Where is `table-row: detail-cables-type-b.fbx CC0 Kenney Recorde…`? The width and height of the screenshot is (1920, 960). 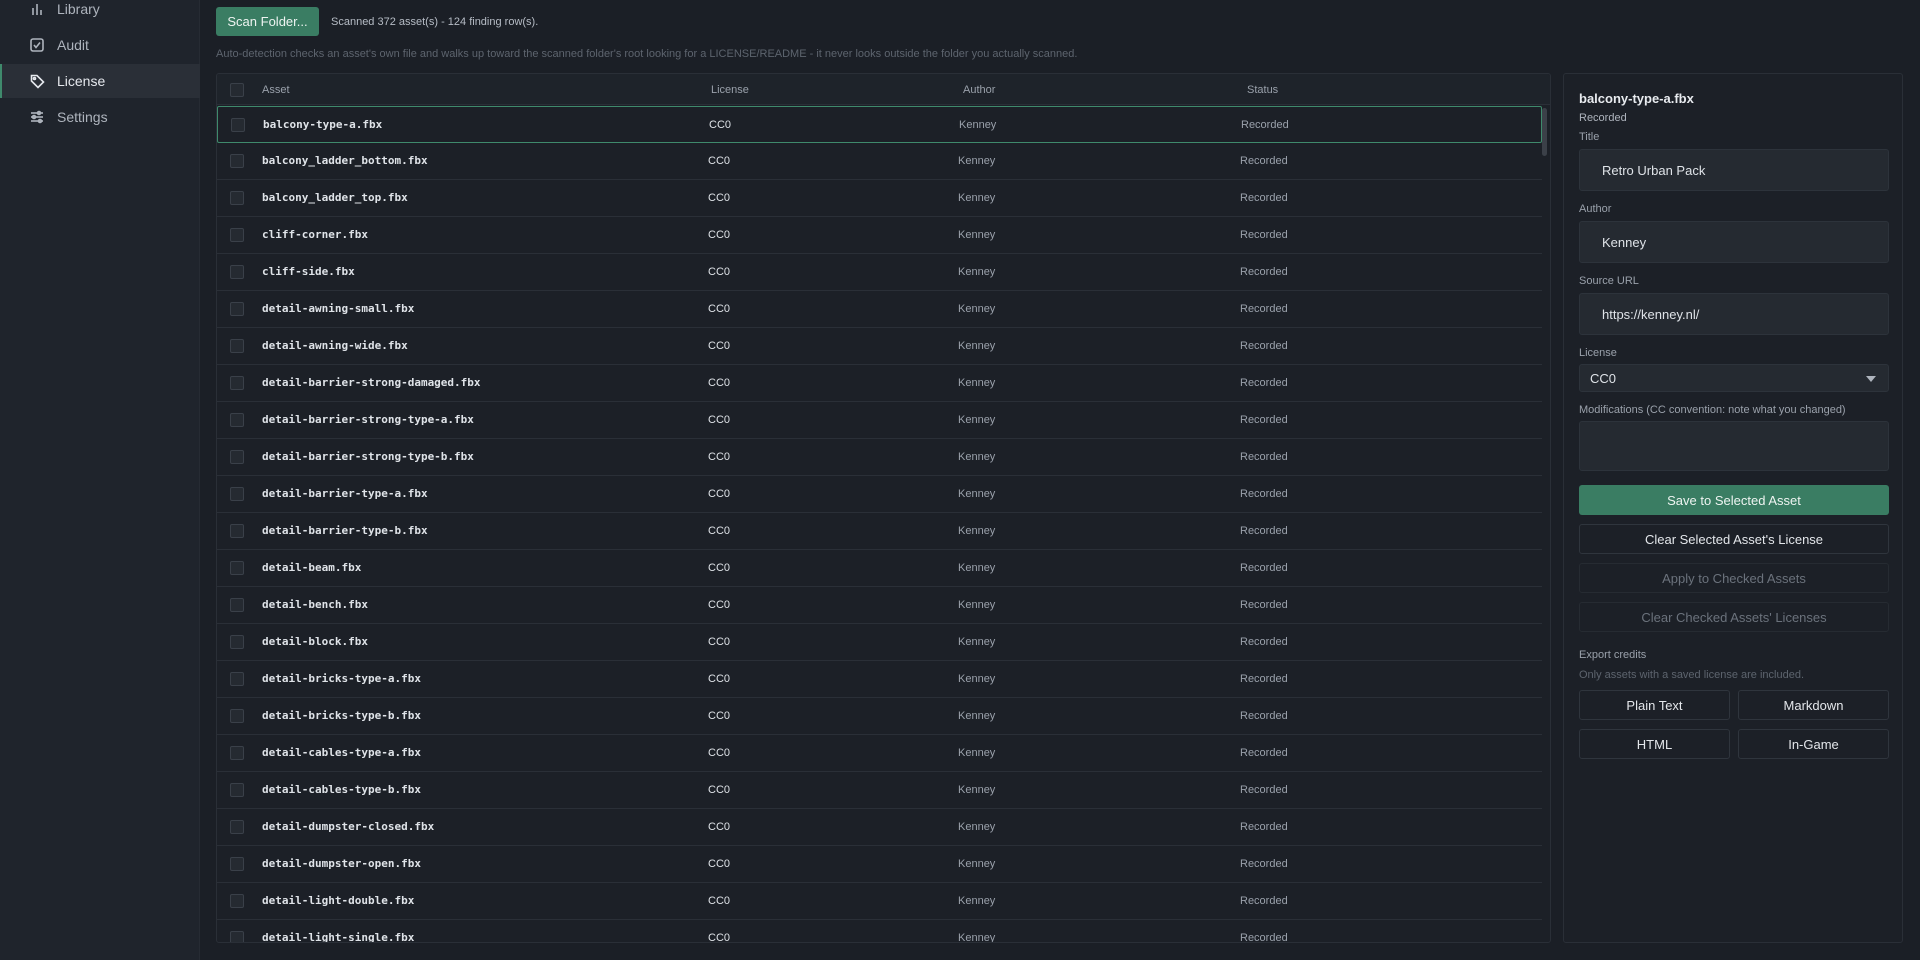 table-row: detail-cables-type-b.fbx CC0 Kenney Recorde… is located at coordinates (879, 790).